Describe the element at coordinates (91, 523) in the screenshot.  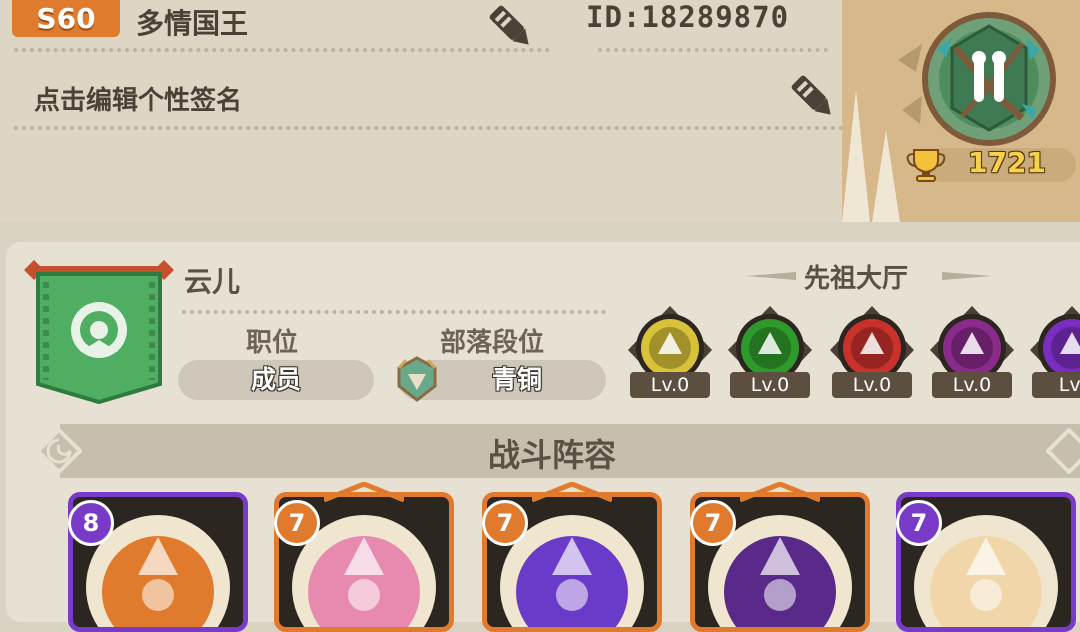
I see `hero-star-badge: 8` at that location.